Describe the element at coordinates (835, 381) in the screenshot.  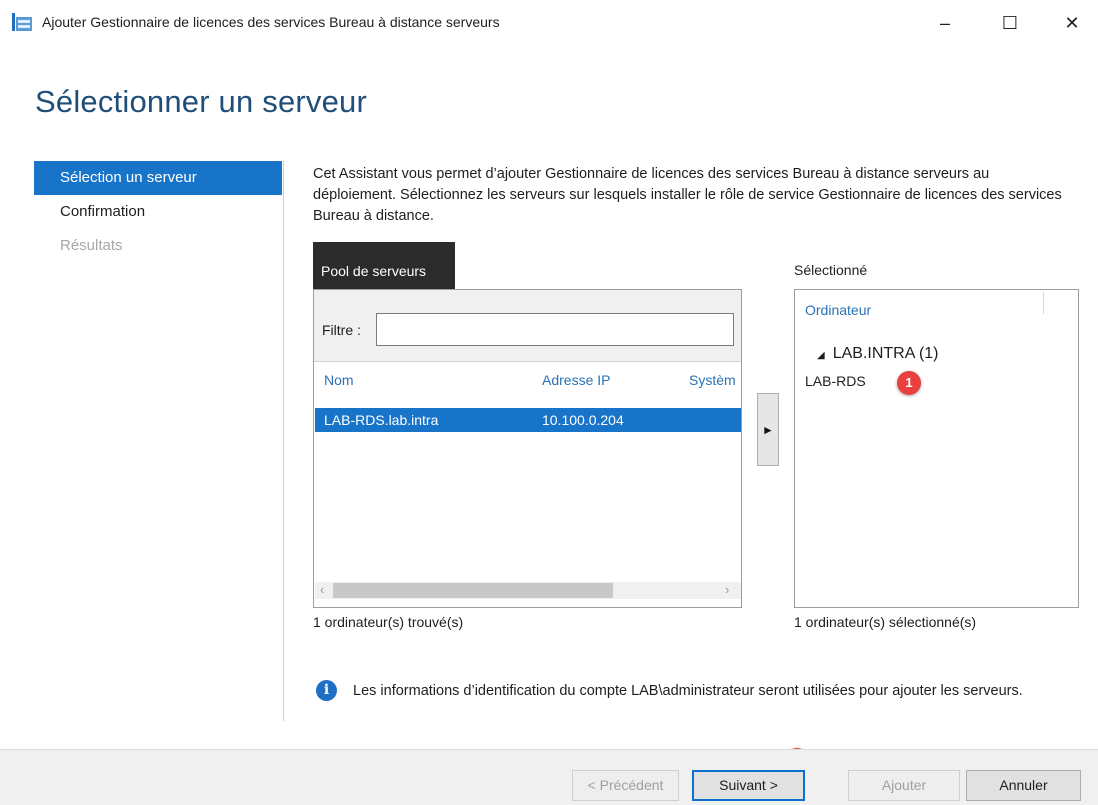
I see `list-item: LAB-RDS` at that location.